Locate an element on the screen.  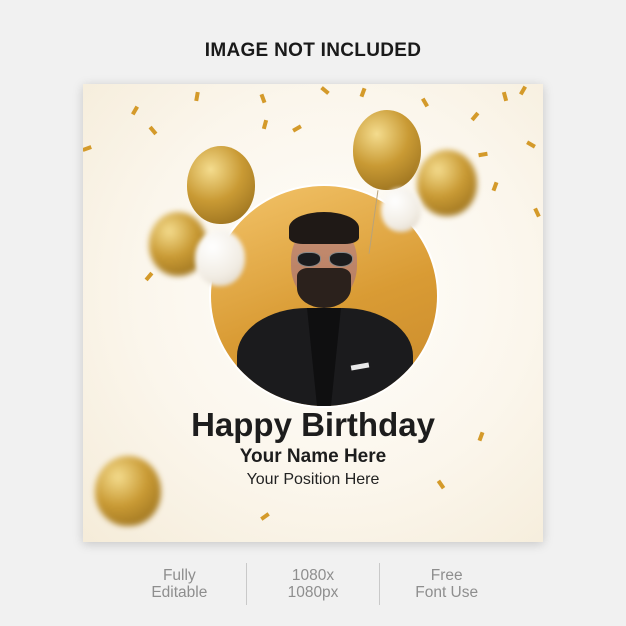
person-hair is located at coordinates (324, 228).